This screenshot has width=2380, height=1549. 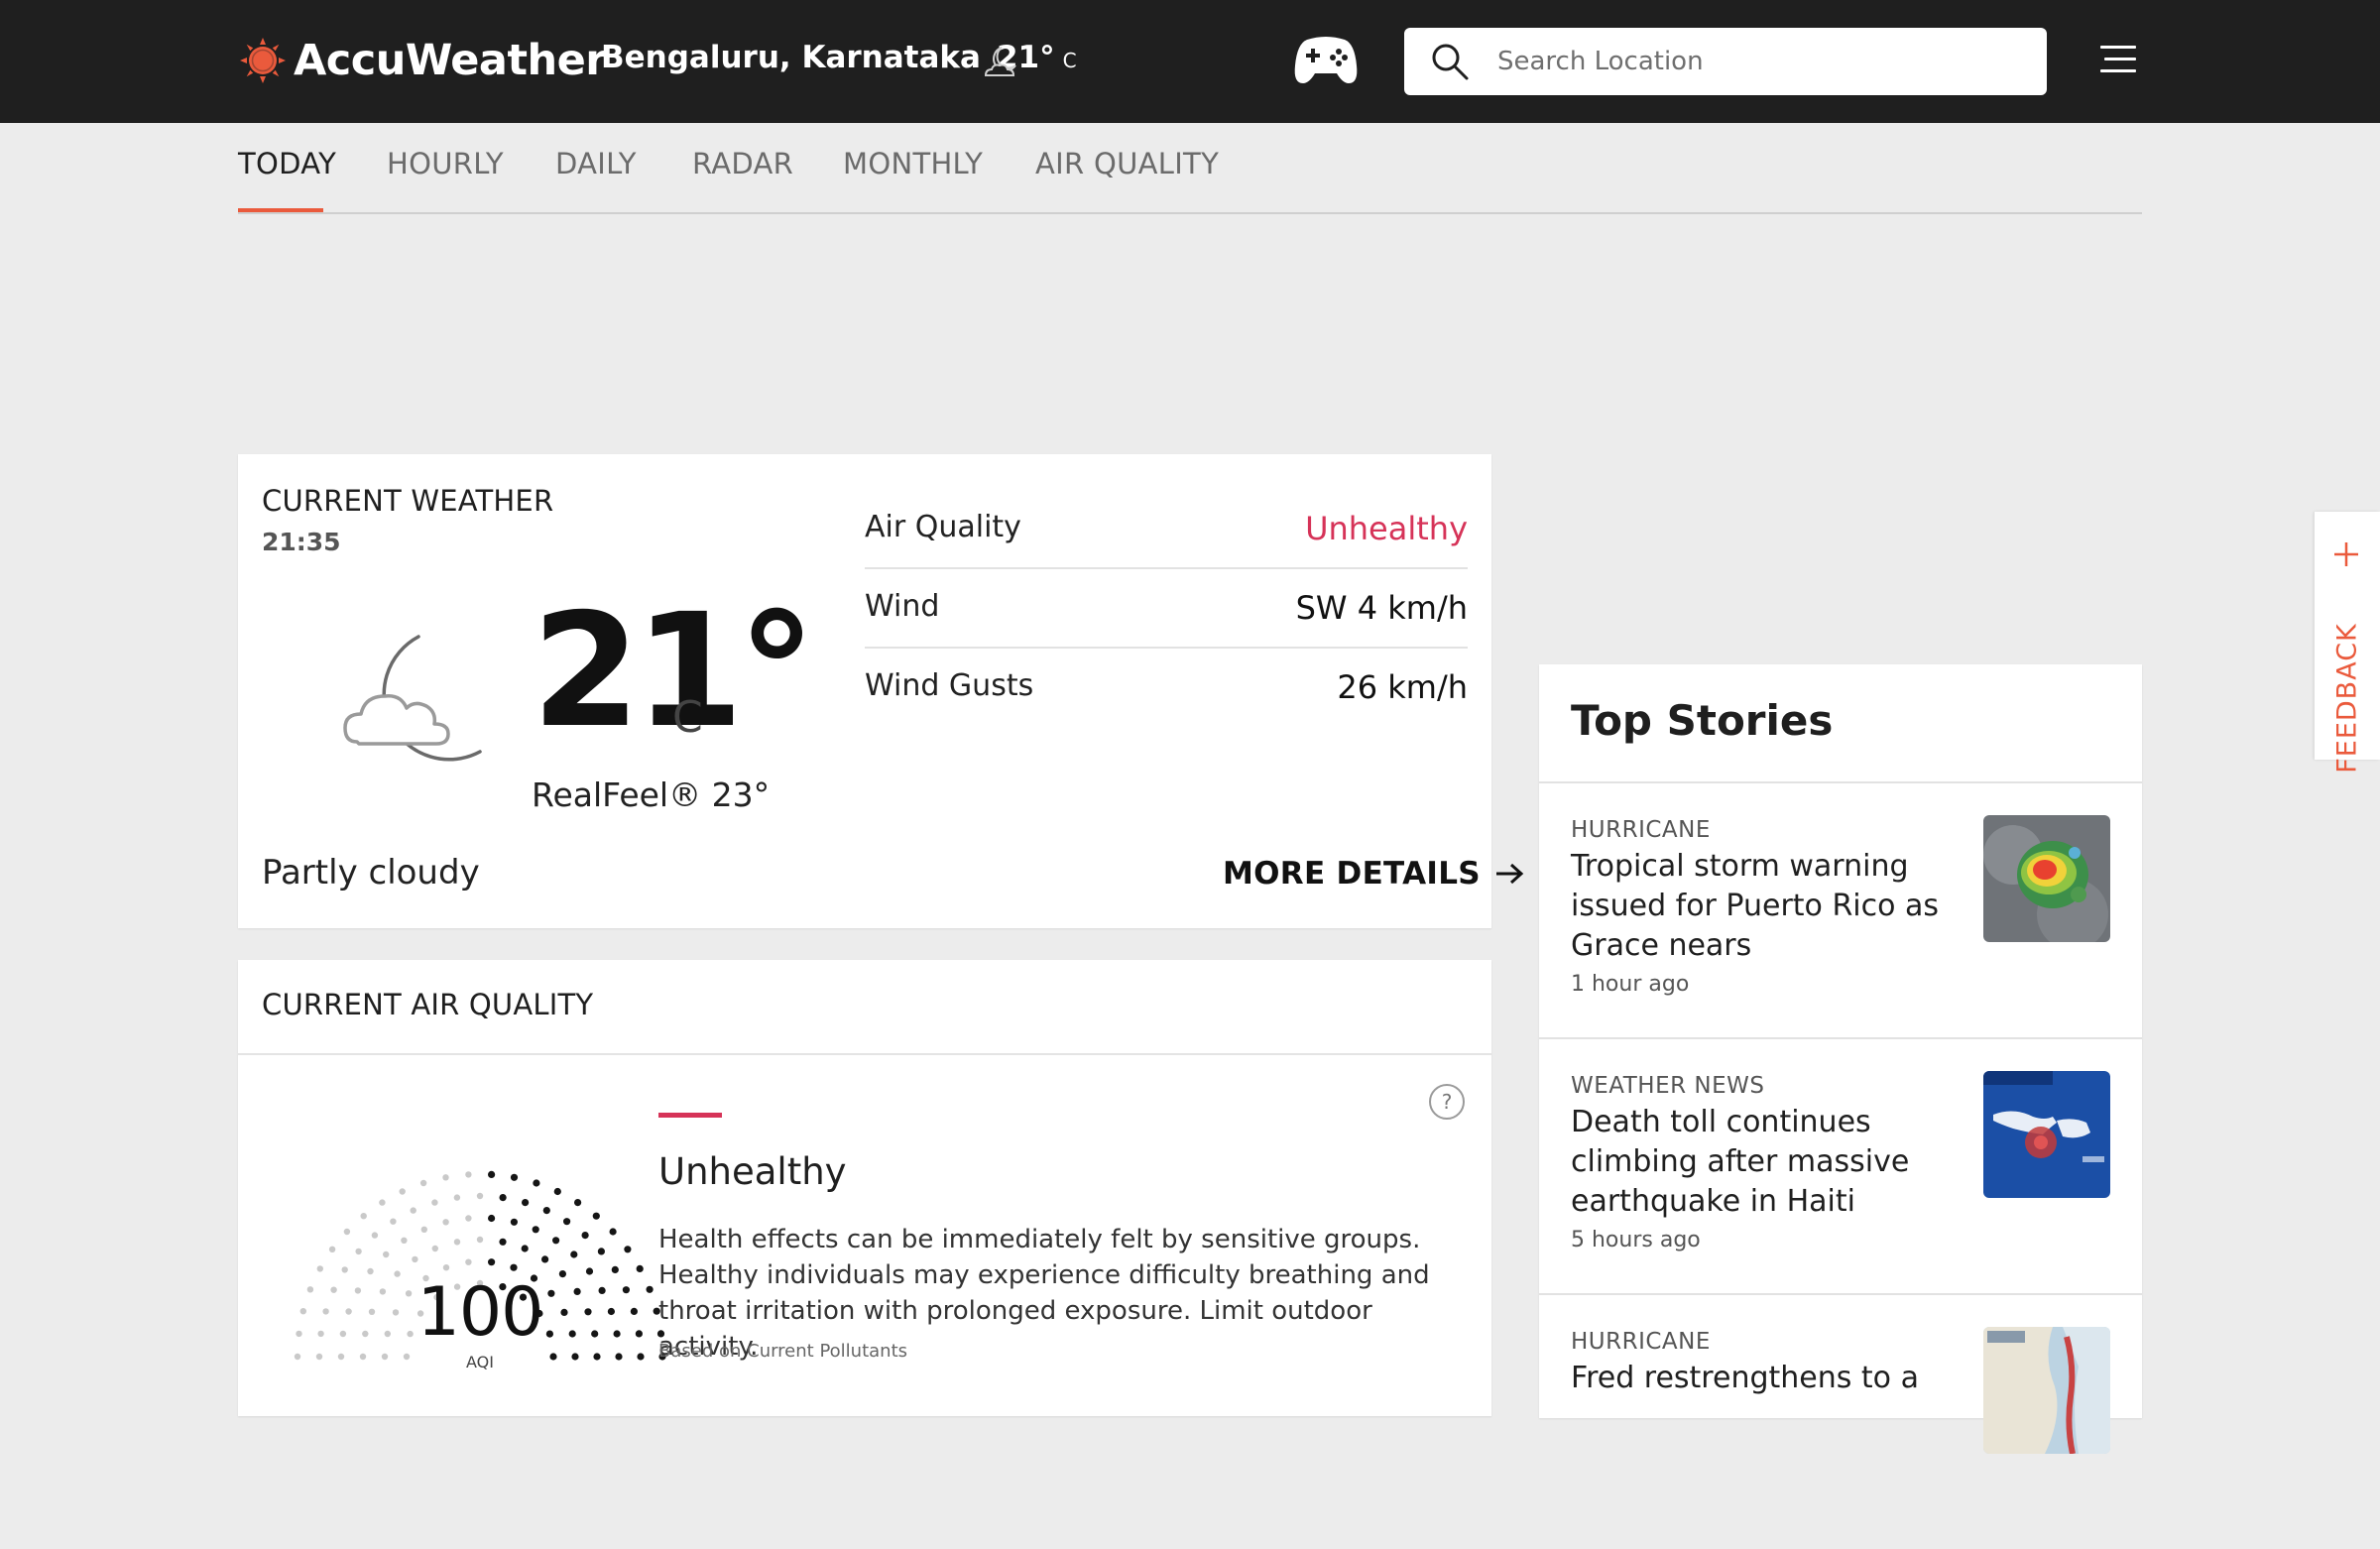 I want to click on tab-today: TODAY, so click(x=287, y=163).